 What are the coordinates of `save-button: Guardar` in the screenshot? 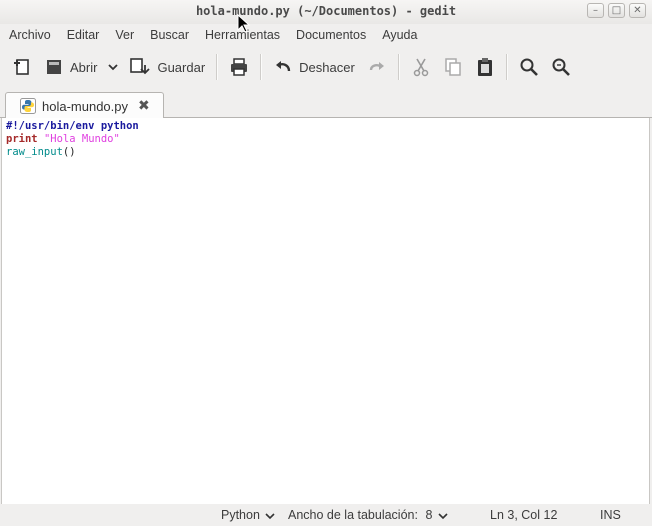 It's located at (167, 67).